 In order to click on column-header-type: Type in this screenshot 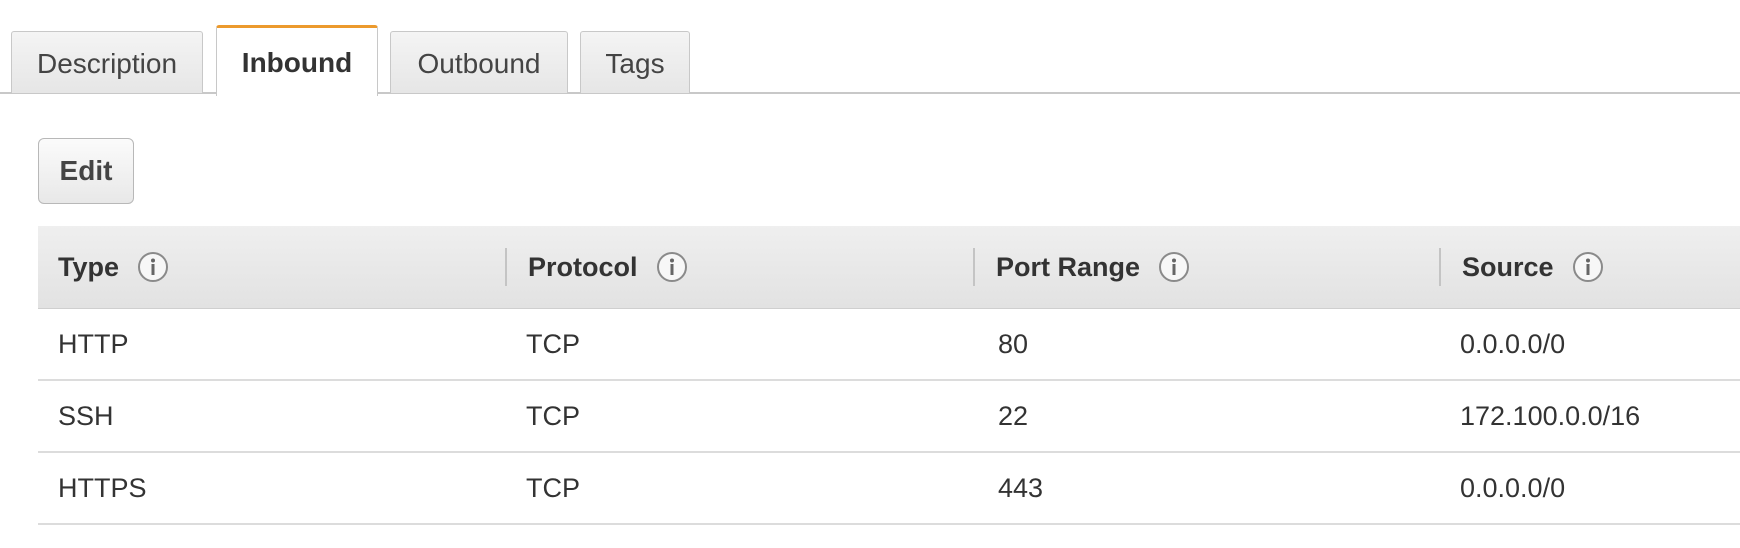, I will do `click(113, 267)`.